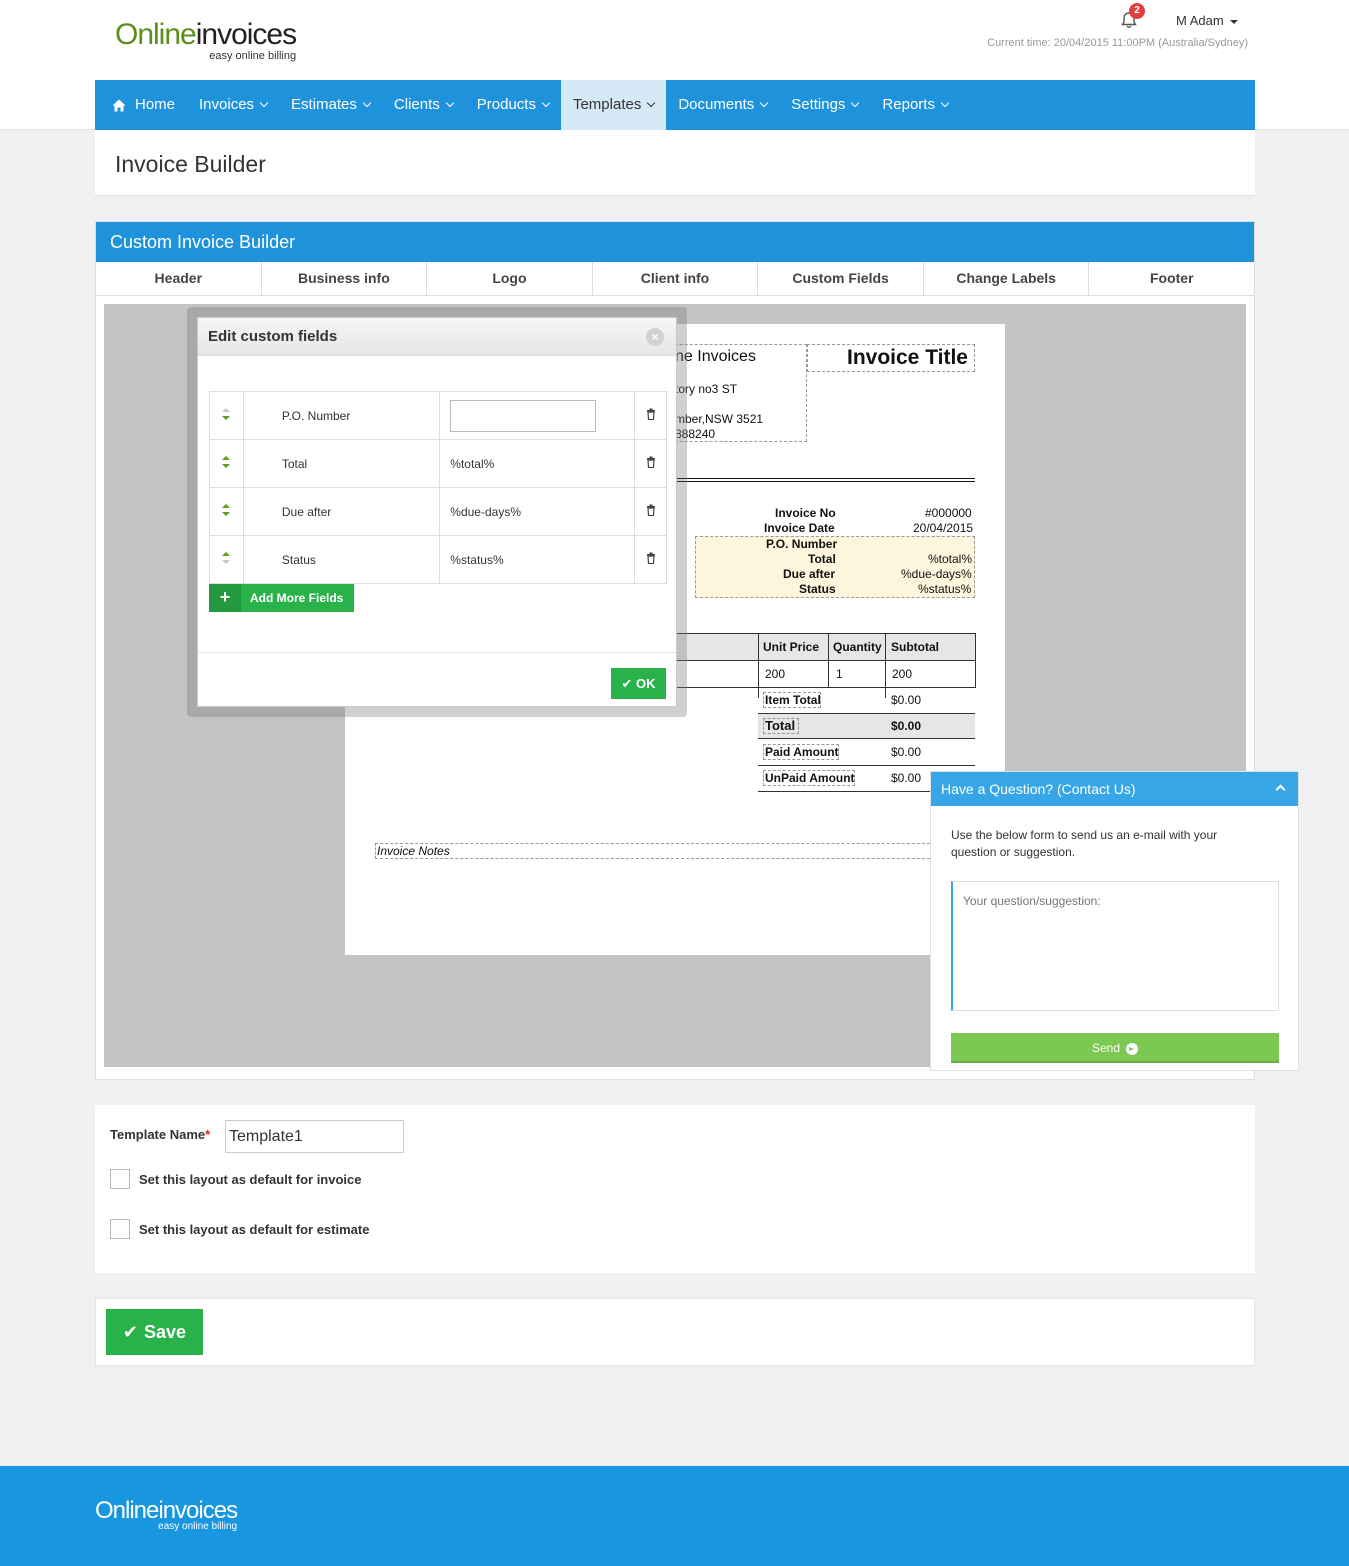 This screenshot has width=1349, height=1566. I want to click on nav-documents-label: Documents, so click(716, 104).